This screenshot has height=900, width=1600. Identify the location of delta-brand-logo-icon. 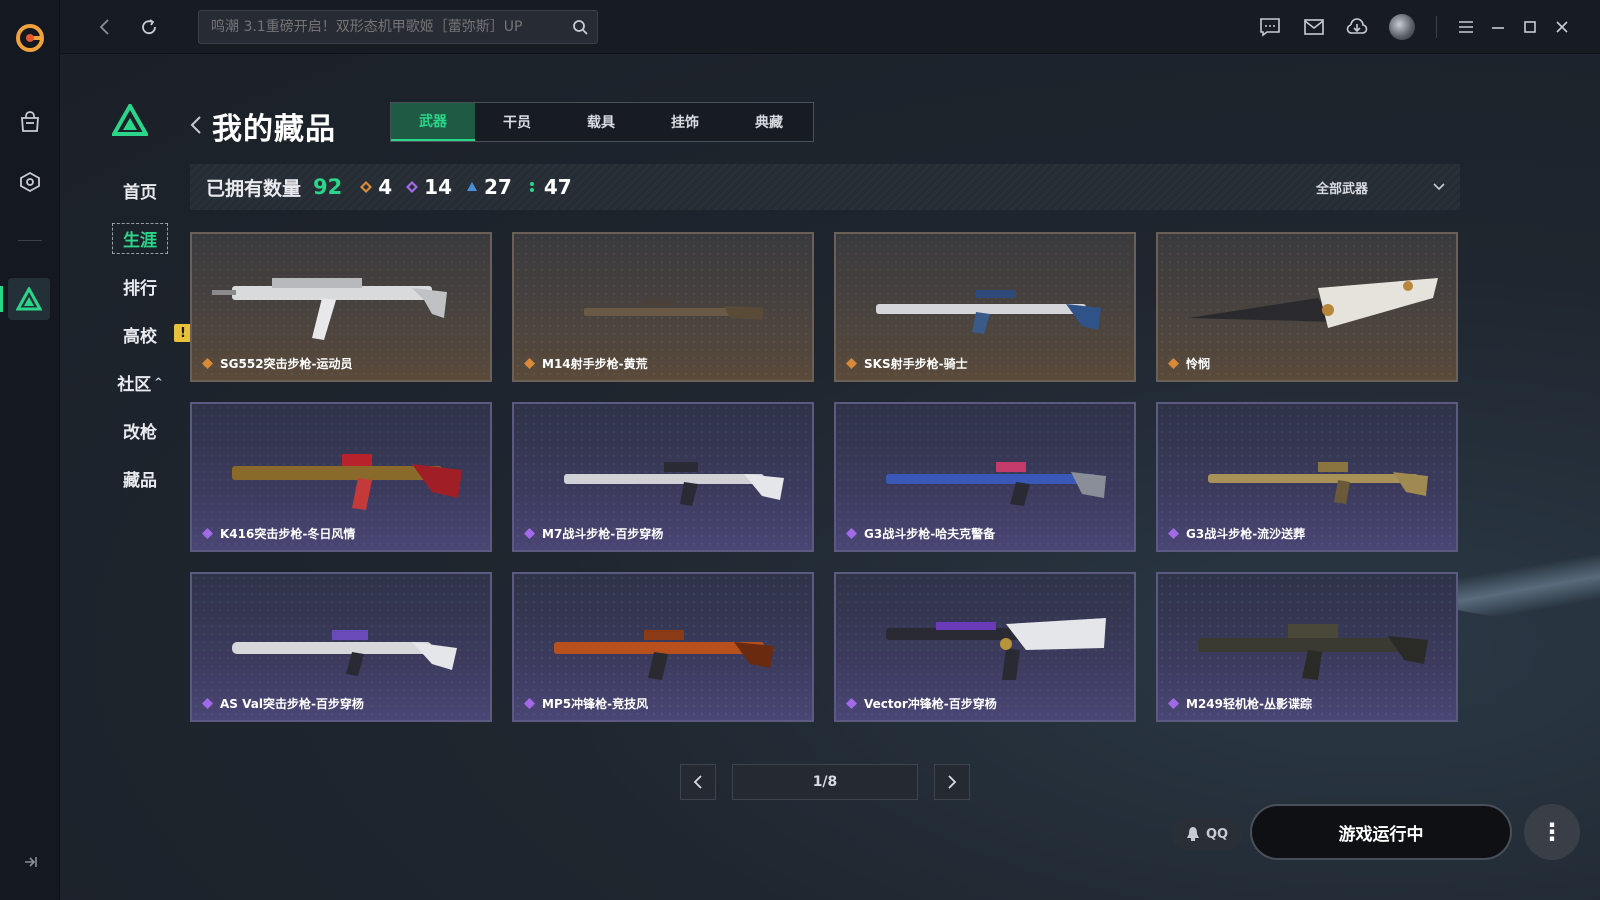
(130, 120).